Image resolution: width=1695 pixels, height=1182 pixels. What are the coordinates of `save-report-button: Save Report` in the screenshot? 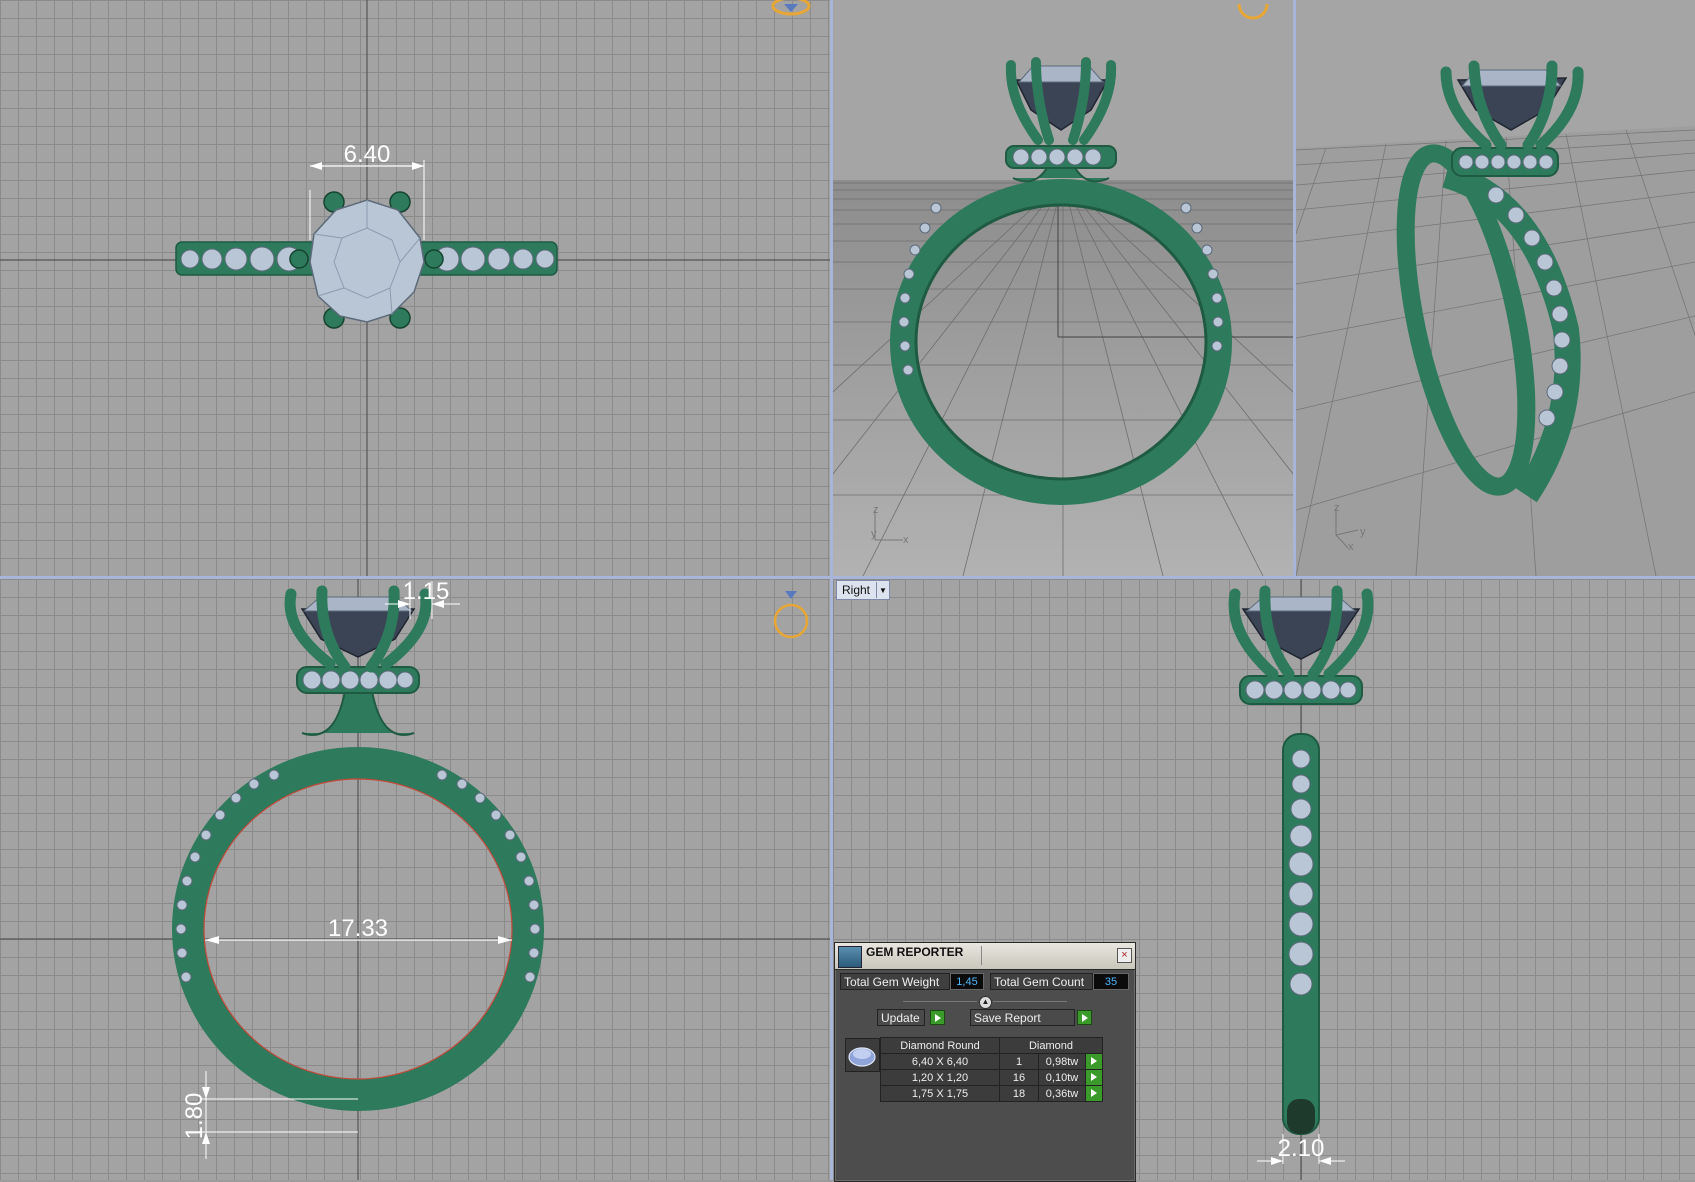 It's located at (1022, 1017).